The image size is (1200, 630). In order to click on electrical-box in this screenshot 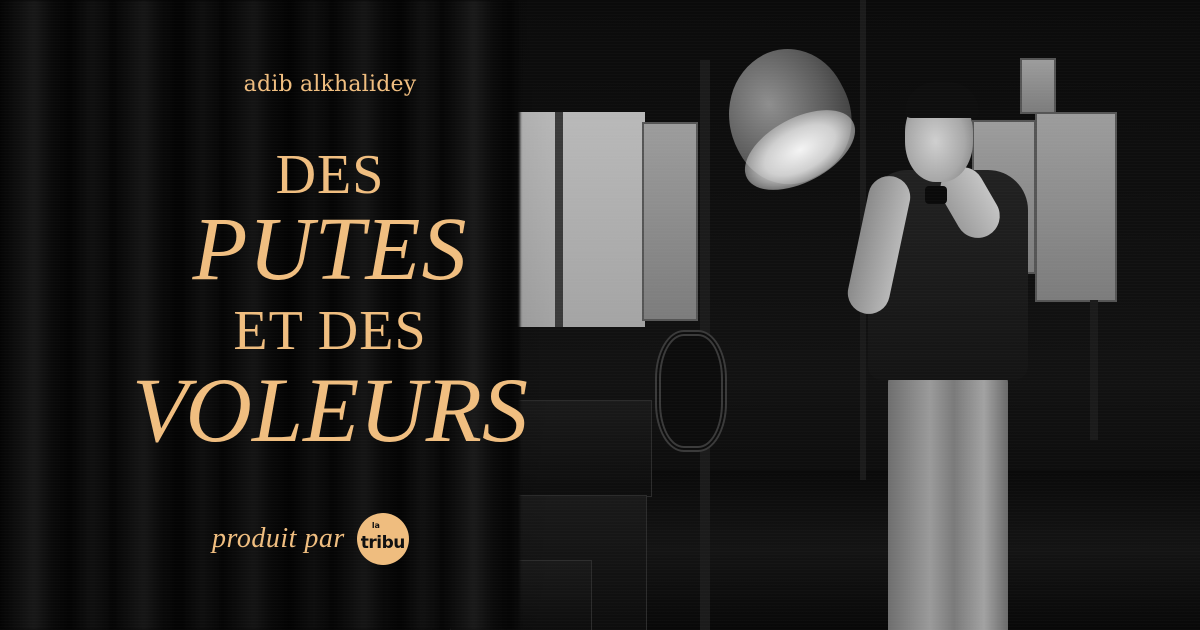, I will do `click(1038, 86)`.